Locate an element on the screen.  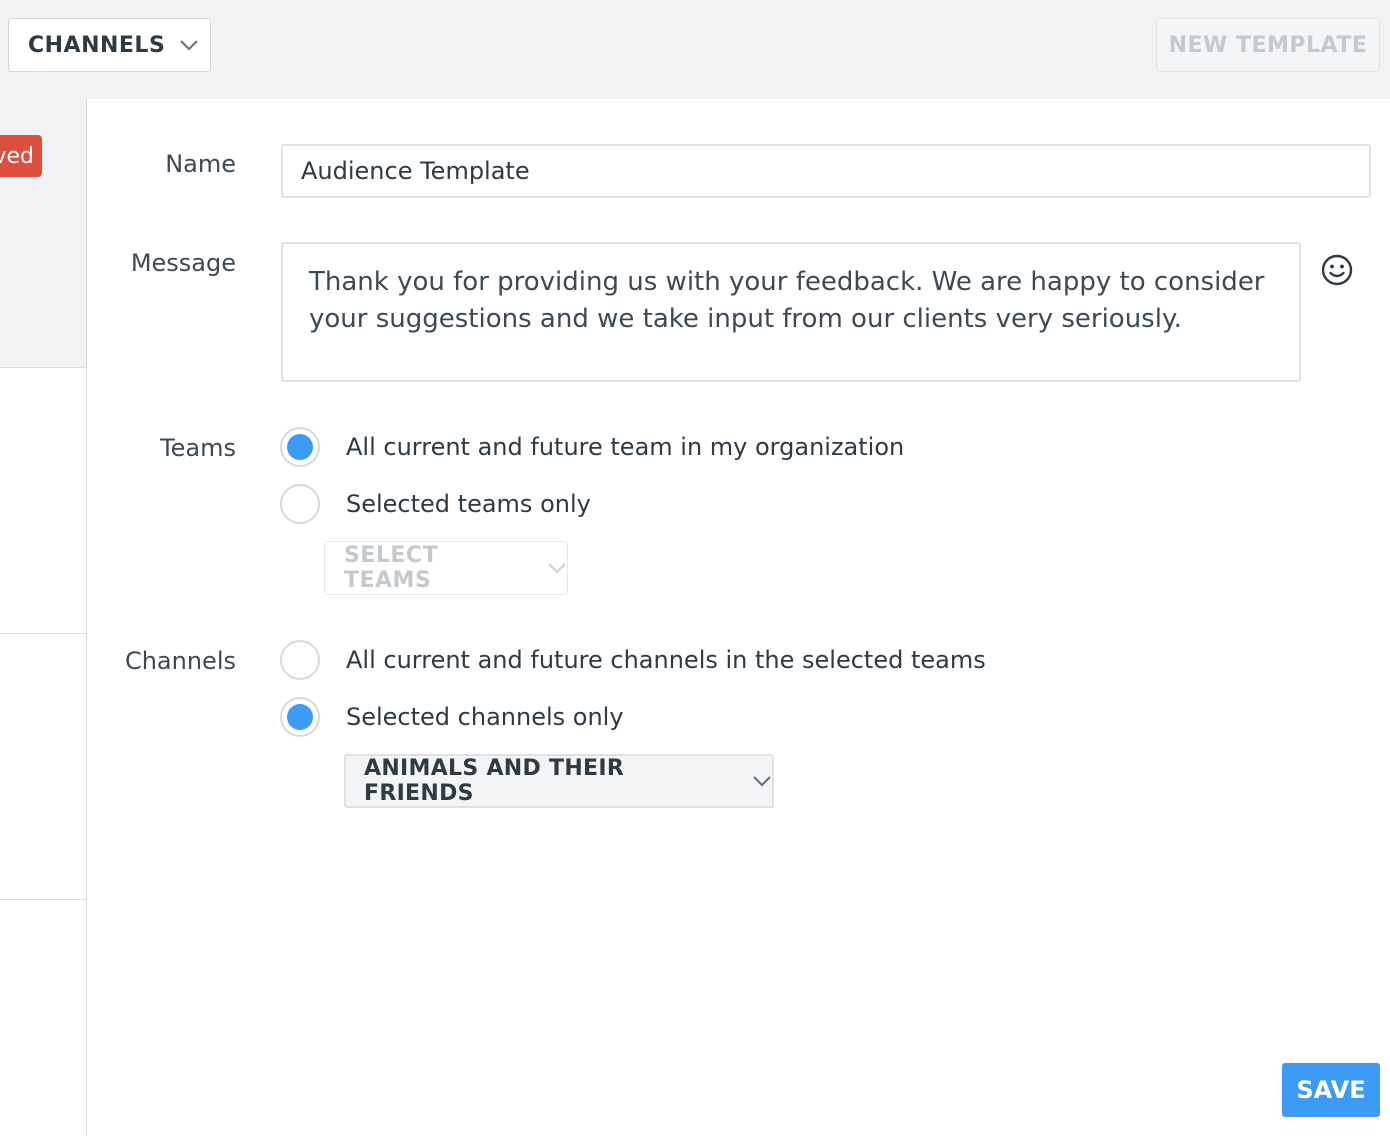
select-channels-dropdown: ANIMALS AND THEIR FRIENDS is located at coordinates (559, 781).